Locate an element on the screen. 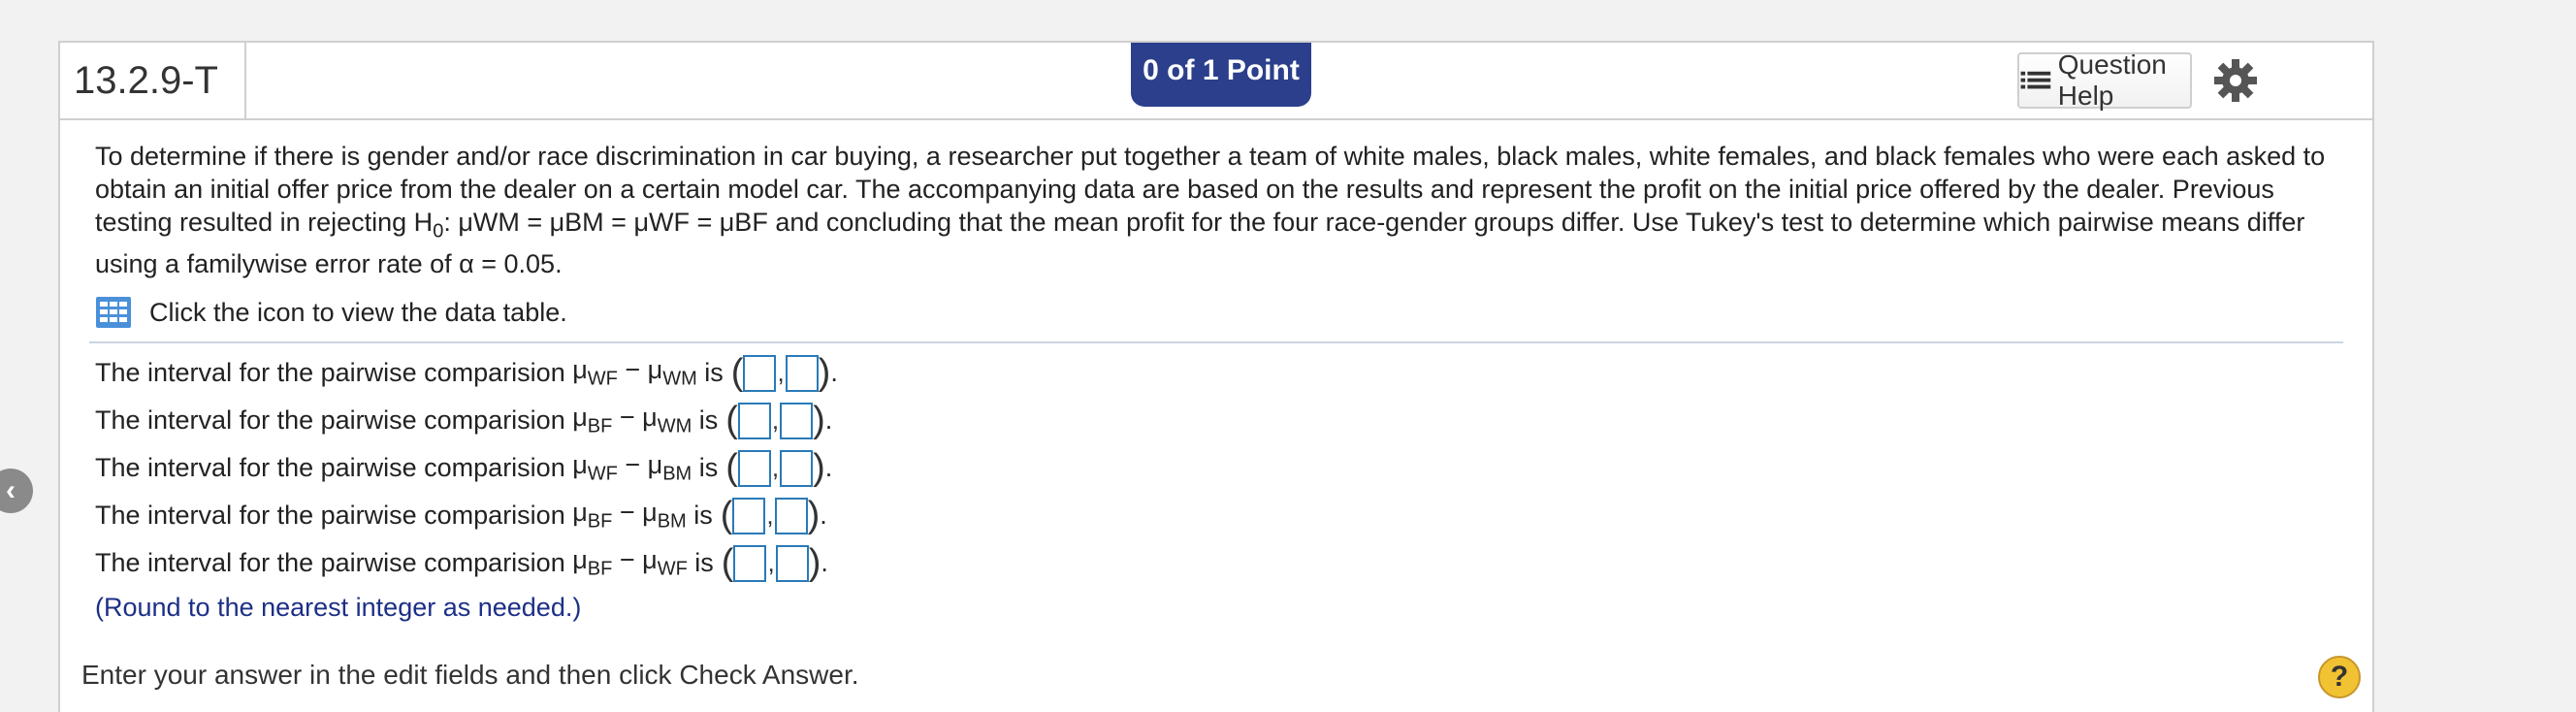 This screenshot has height=712, width=2576. points-badge: 0 of 1 Point is located at coordinates (1221, 75).